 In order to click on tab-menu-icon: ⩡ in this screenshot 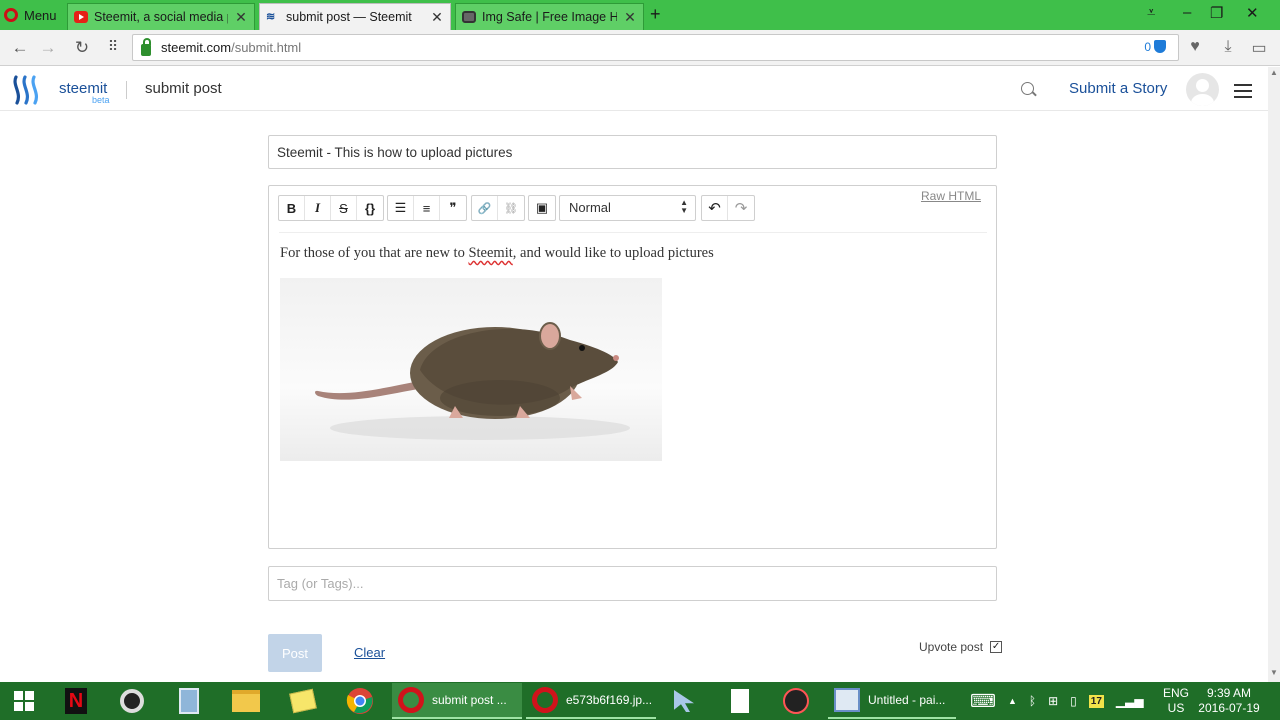, I will do `click(1151, 12)`.